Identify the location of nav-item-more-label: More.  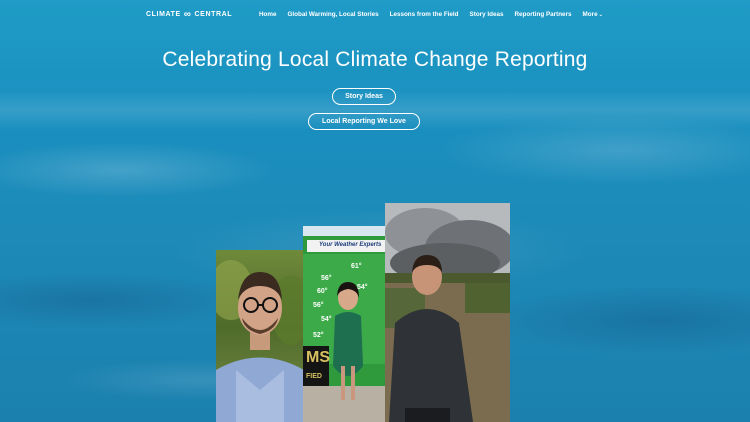
(590, 14).